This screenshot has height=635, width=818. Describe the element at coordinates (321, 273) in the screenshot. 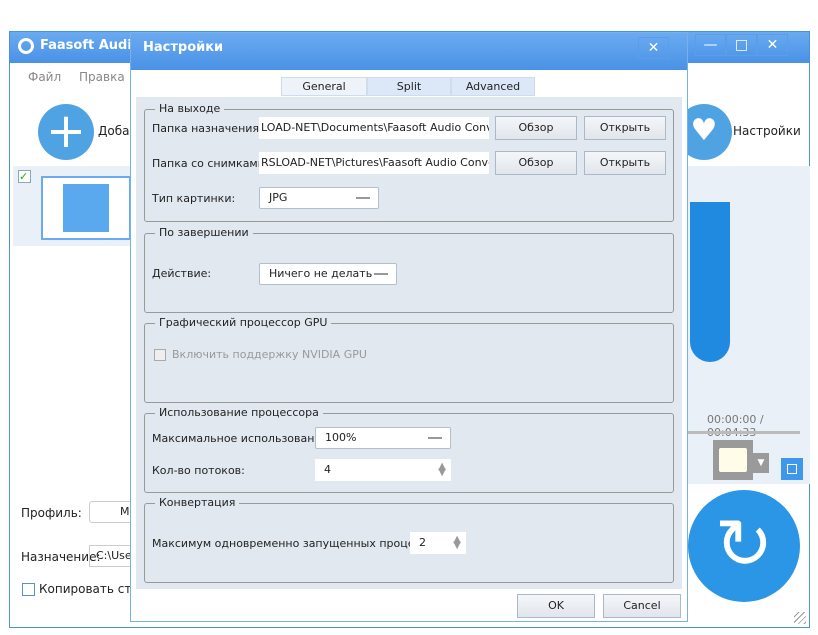

I see `action-value: Ничего не делать` at that location.